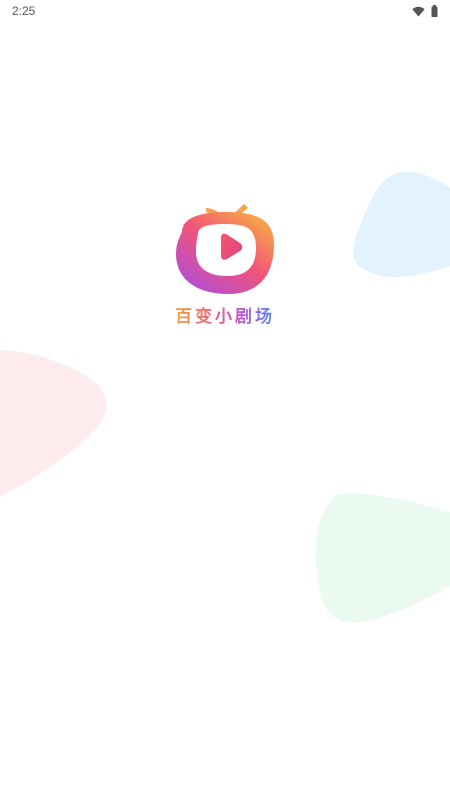 The width and height of the screenshot is (450, 800). What do you see at coordinates (434, 11) in the screenshot?
I see `battery-icon` at bounding box center [434, 11].